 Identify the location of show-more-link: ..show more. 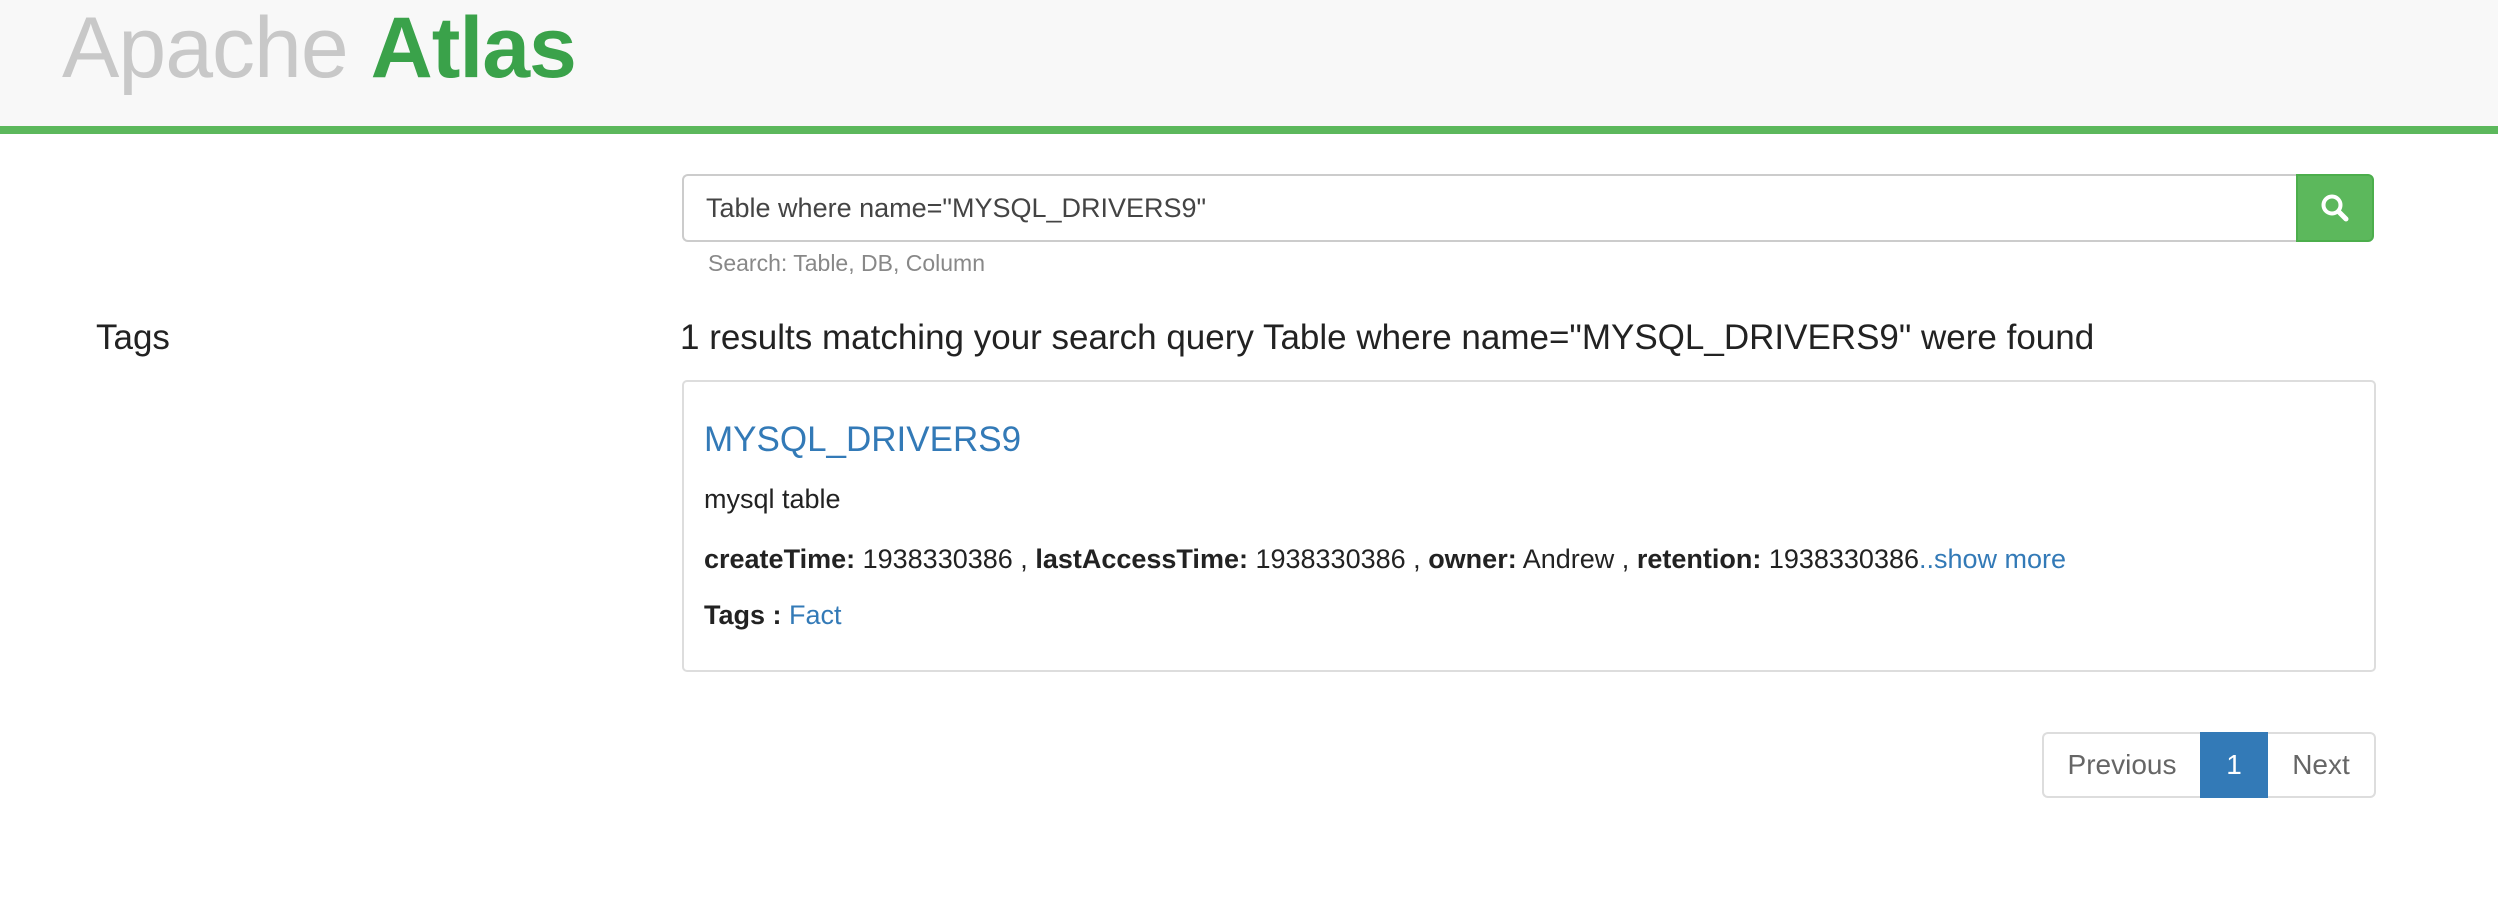
(1992, 559).